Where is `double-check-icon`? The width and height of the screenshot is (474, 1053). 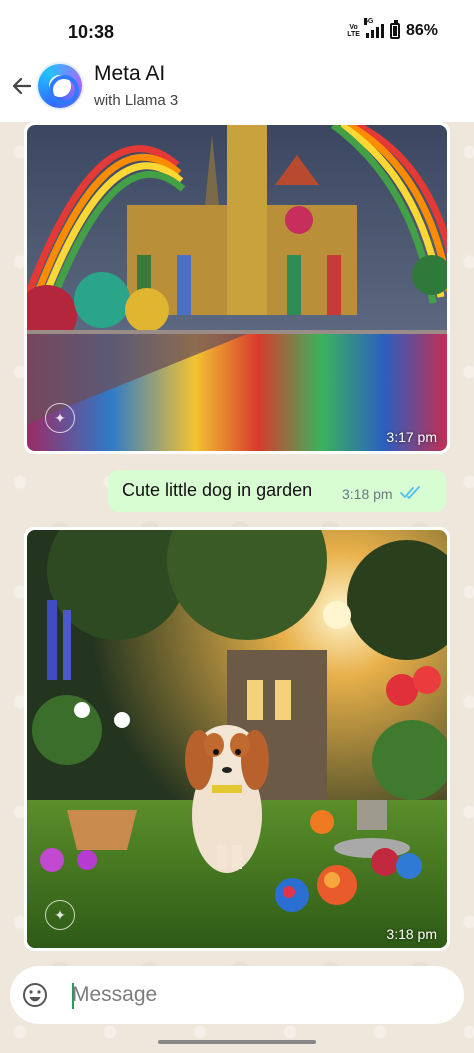
double-check-icon is located at coordinates (410, 492).